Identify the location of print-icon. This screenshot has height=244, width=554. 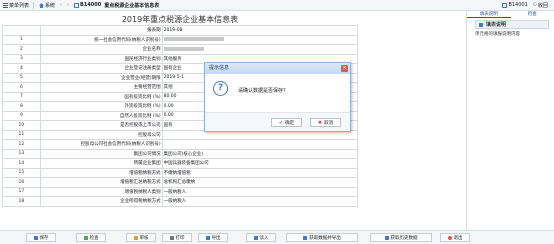
(171, 237).